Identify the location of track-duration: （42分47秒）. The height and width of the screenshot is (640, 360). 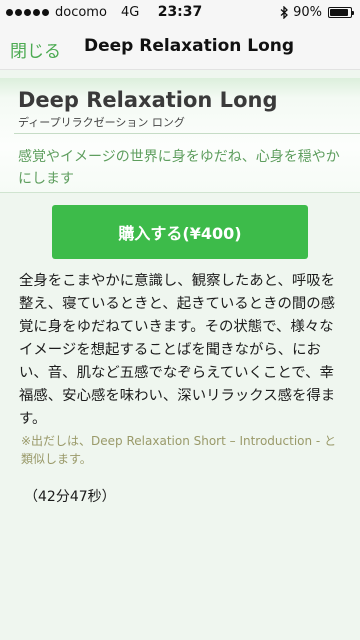
(70, 497).